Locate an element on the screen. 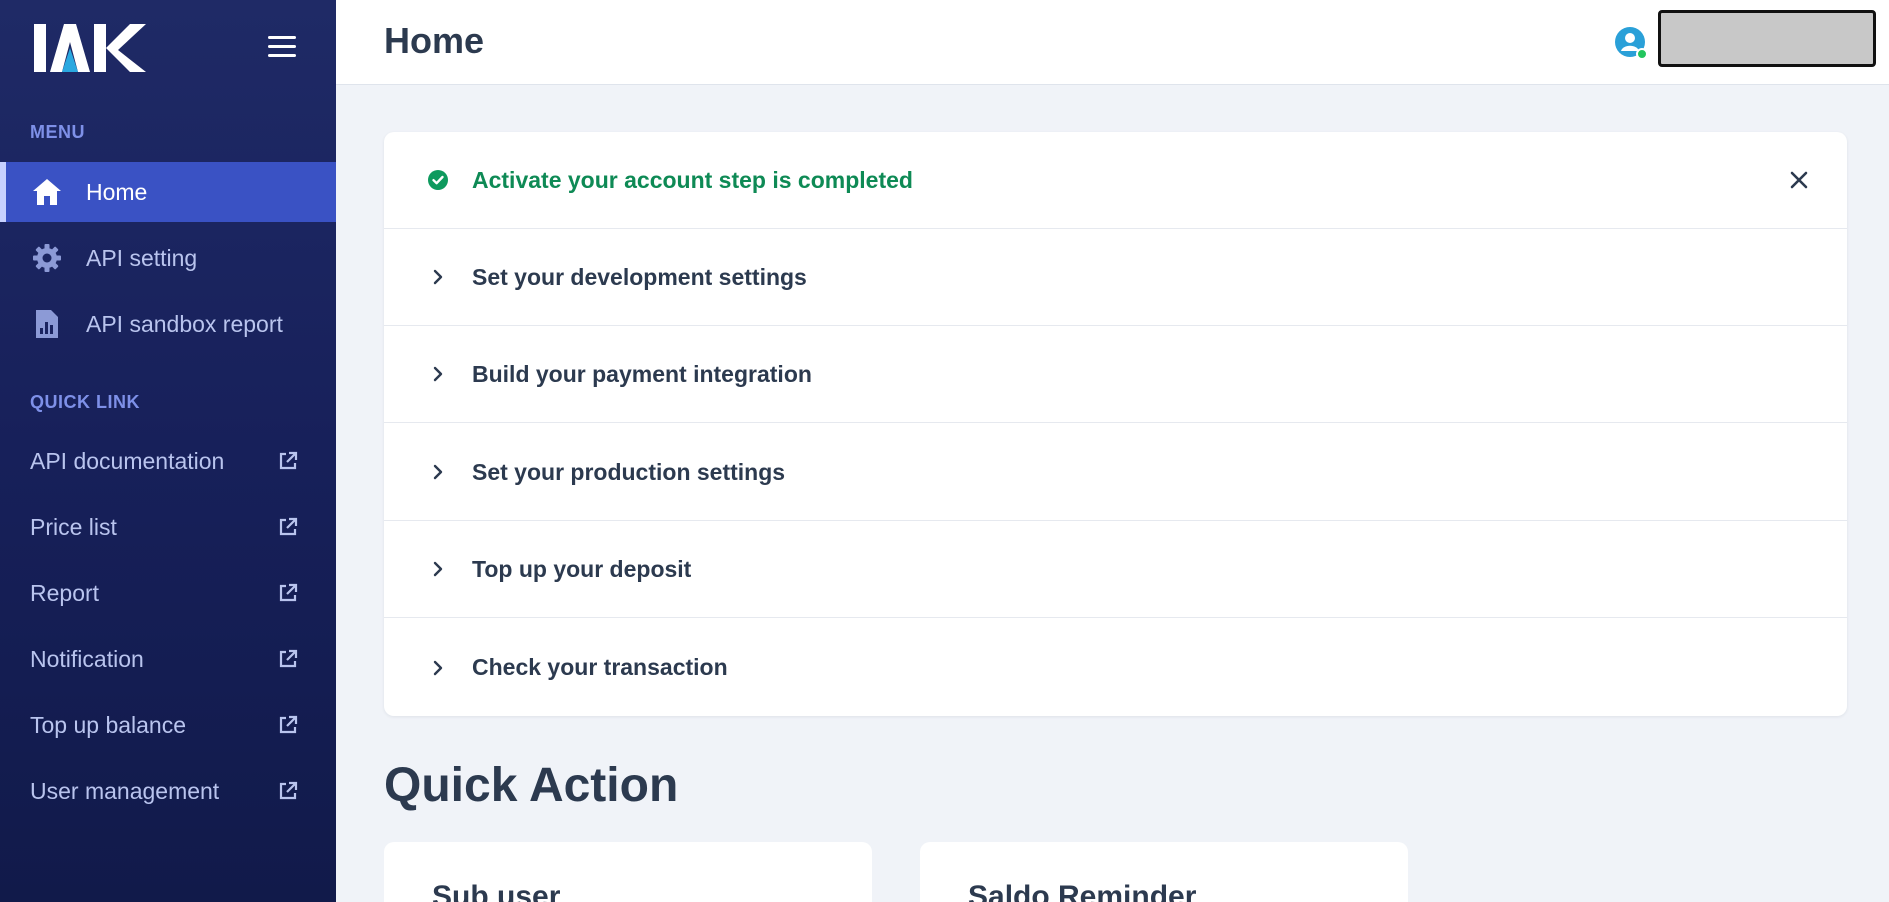 This screenshot has width=1889, height=902. quicklink-label: Price list is located at coordinates (73, 526).